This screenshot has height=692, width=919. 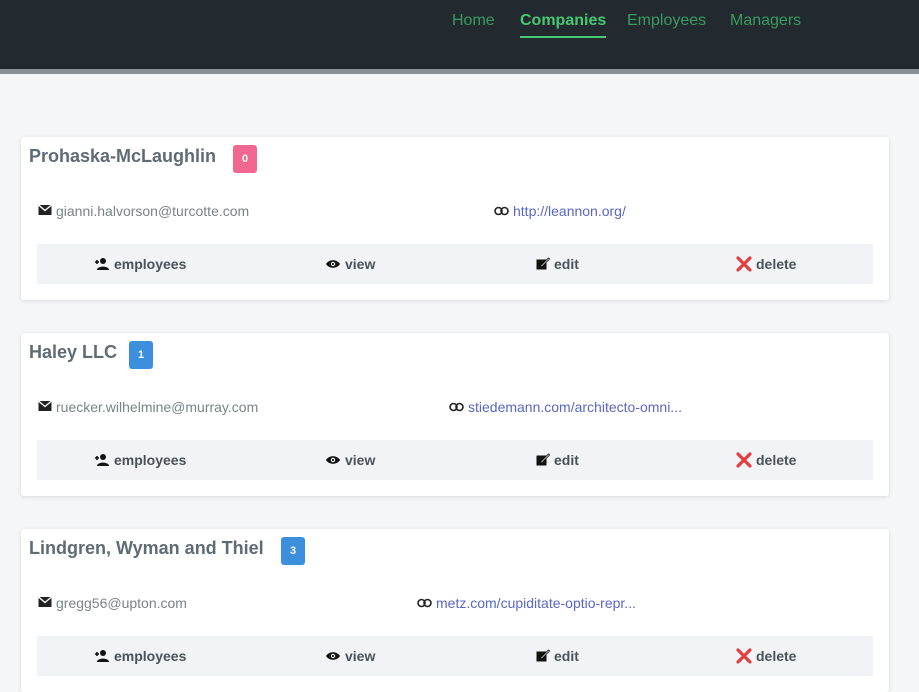 What do you see at coordinates (459, 37) in the screenshot?
I see `top-navbar: Home Companies Employees Managers` at bounding box center [459, 37].